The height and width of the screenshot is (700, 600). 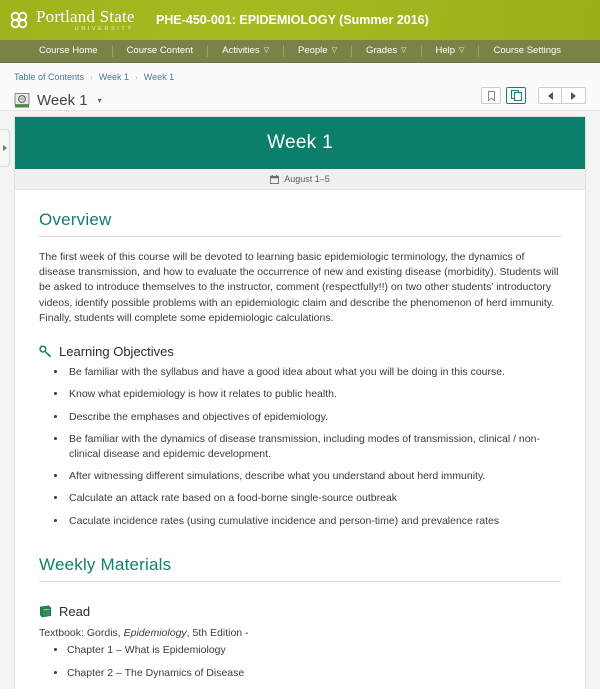 I want to click on page-title-dropdown-icon: ▾, so click(x=100, y=100).